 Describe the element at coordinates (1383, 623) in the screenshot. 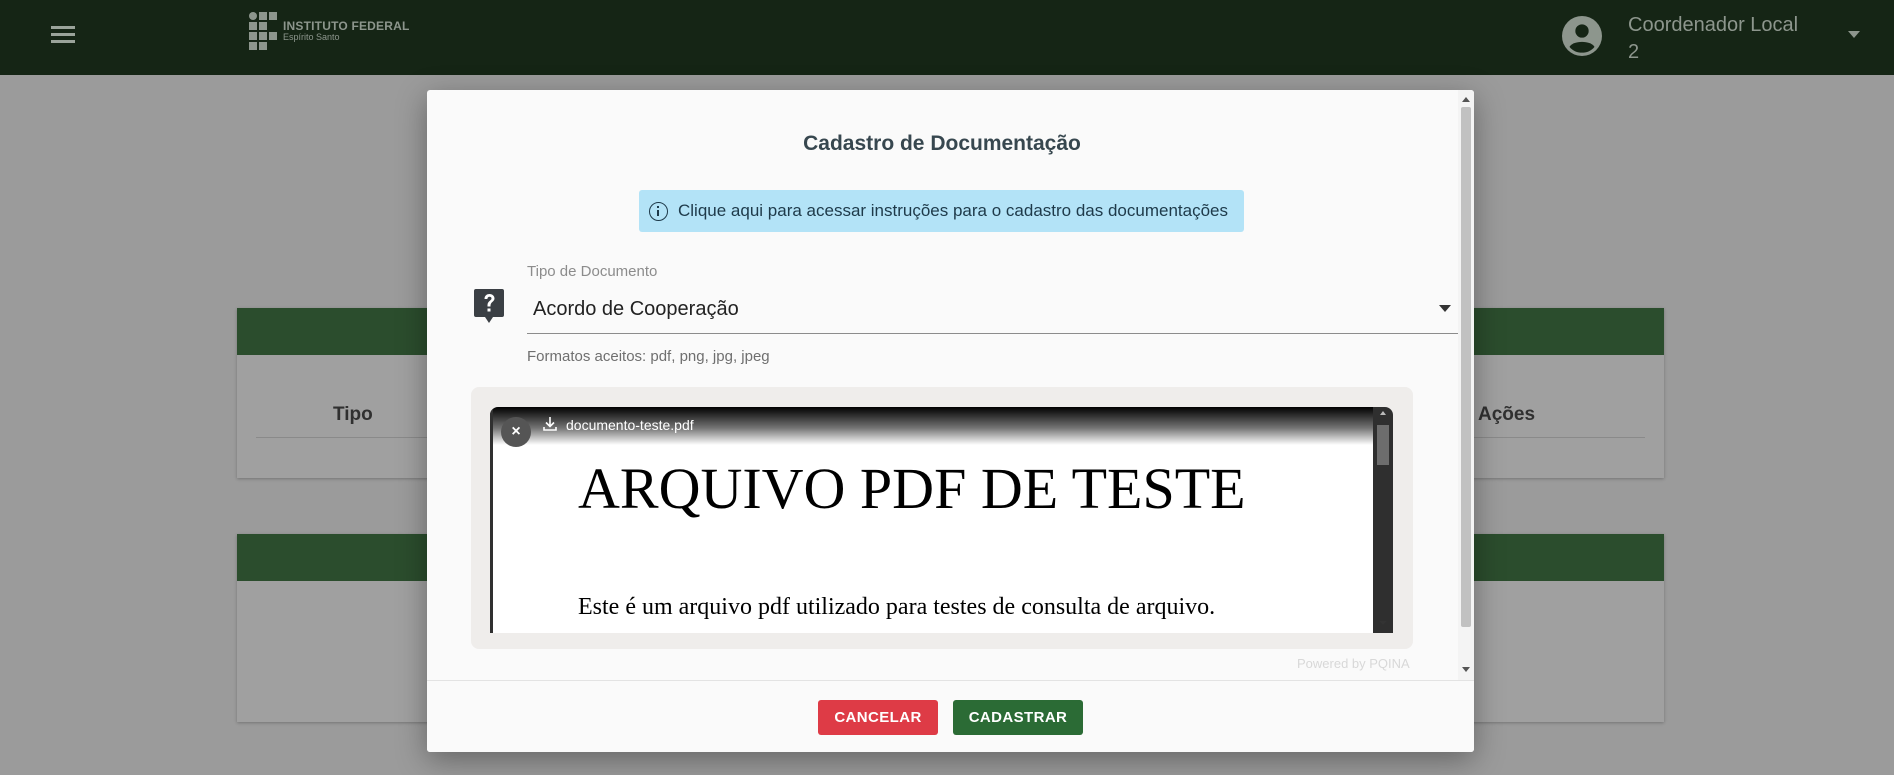

I see `preview-scroll-down` at that location.